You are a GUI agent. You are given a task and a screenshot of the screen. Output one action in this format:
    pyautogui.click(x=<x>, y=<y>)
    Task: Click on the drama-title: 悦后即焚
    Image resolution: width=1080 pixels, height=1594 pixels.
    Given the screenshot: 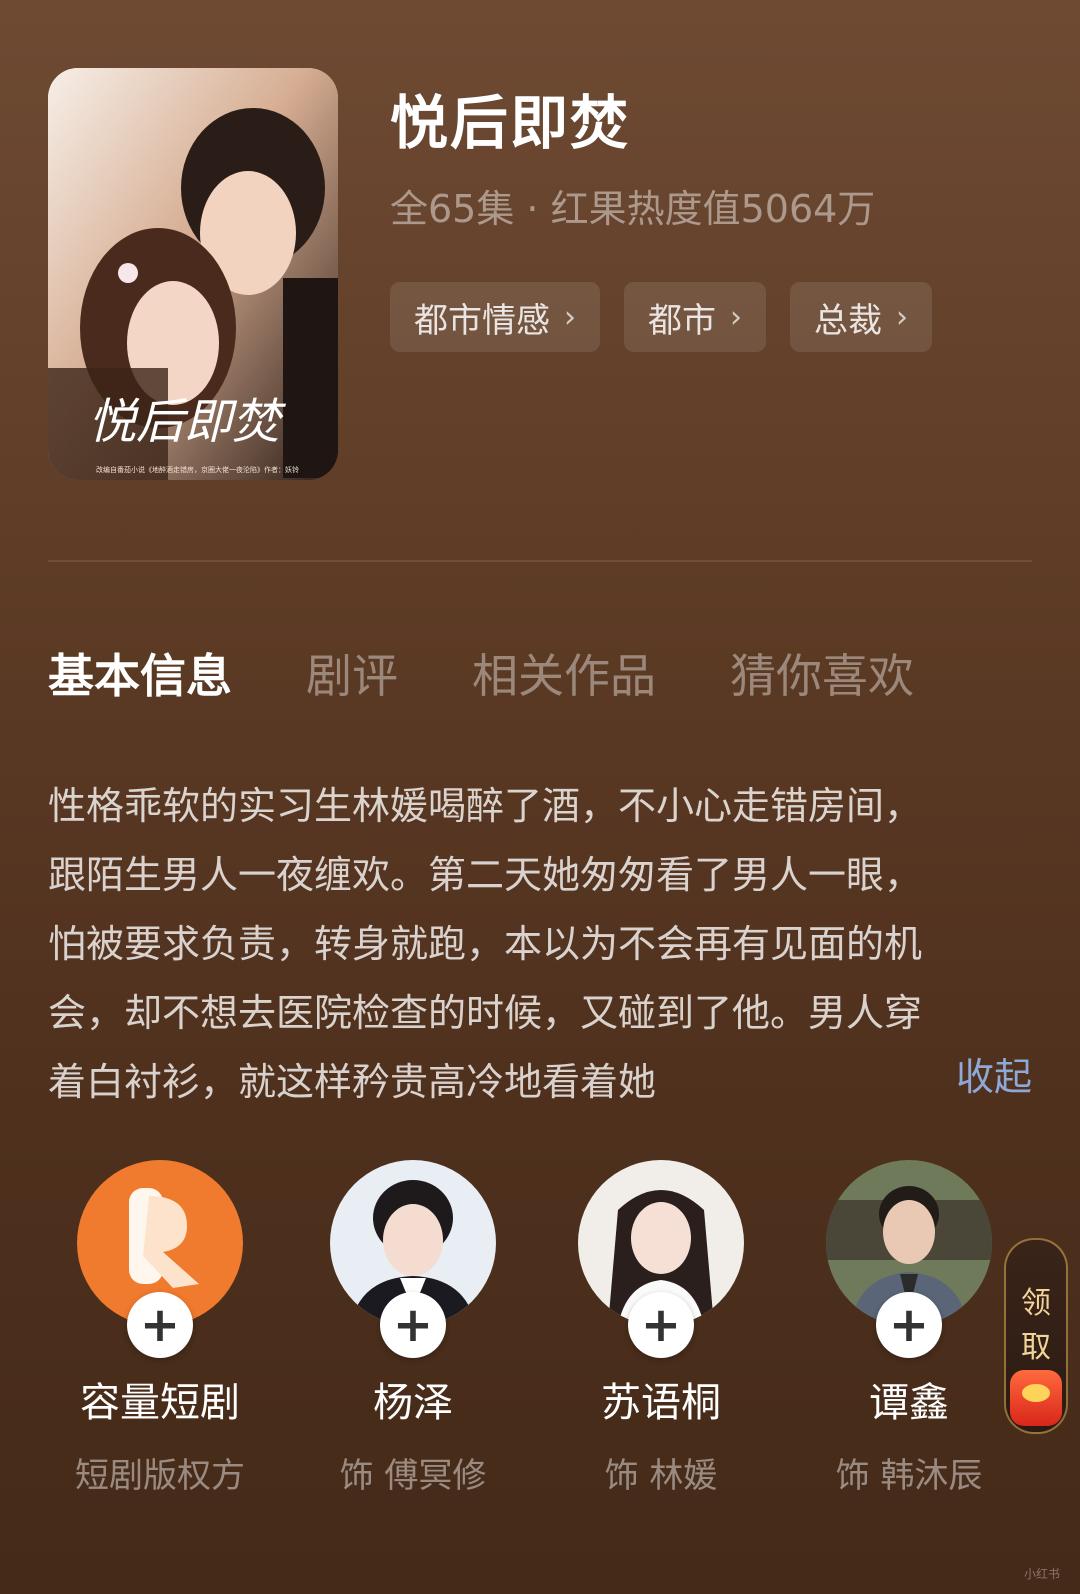 What is the action you would take?
    pyautogui.click(x=510, y=123)
    